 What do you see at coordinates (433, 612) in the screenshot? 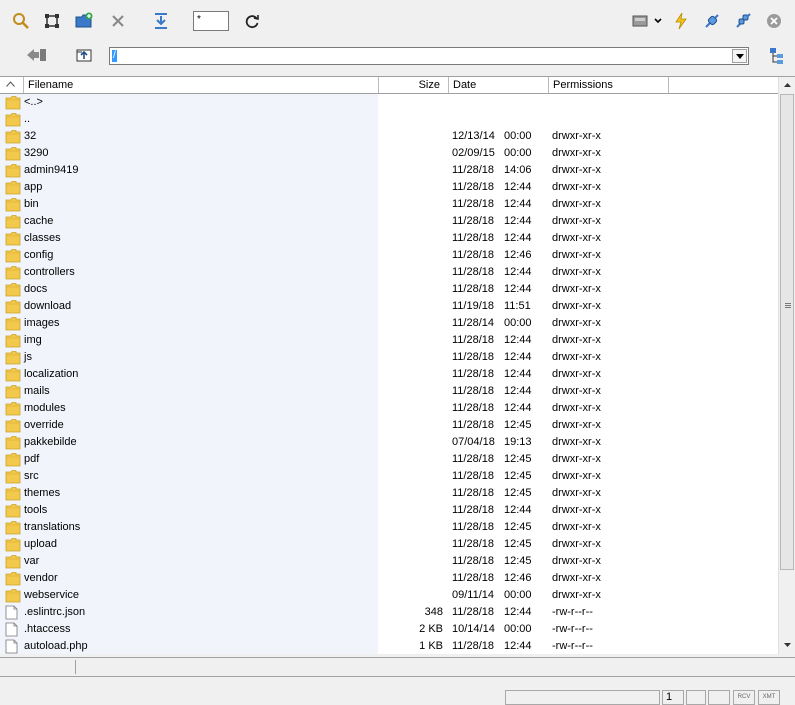
I see `file-size: 348` at bounding box center [433, 612].